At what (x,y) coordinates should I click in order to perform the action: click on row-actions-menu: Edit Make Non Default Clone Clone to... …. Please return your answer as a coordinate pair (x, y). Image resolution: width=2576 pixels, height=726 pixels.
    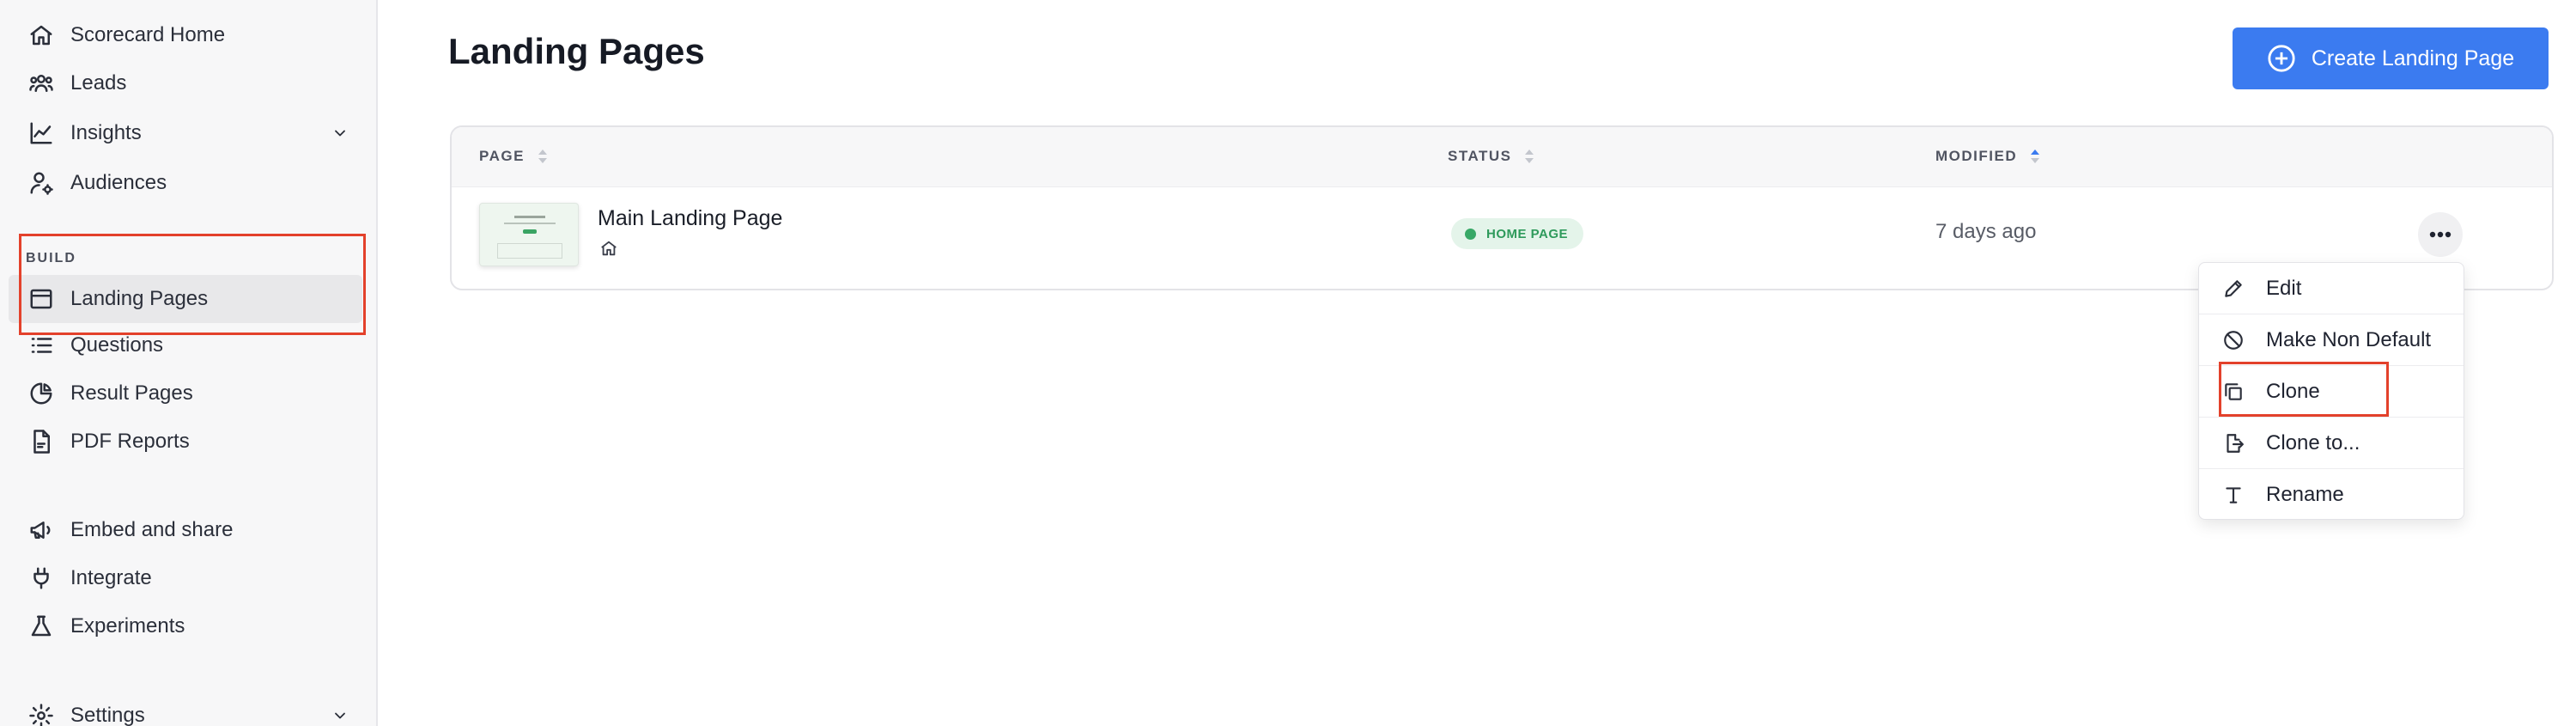
    Looking at the image, I should click on (2331, 391).